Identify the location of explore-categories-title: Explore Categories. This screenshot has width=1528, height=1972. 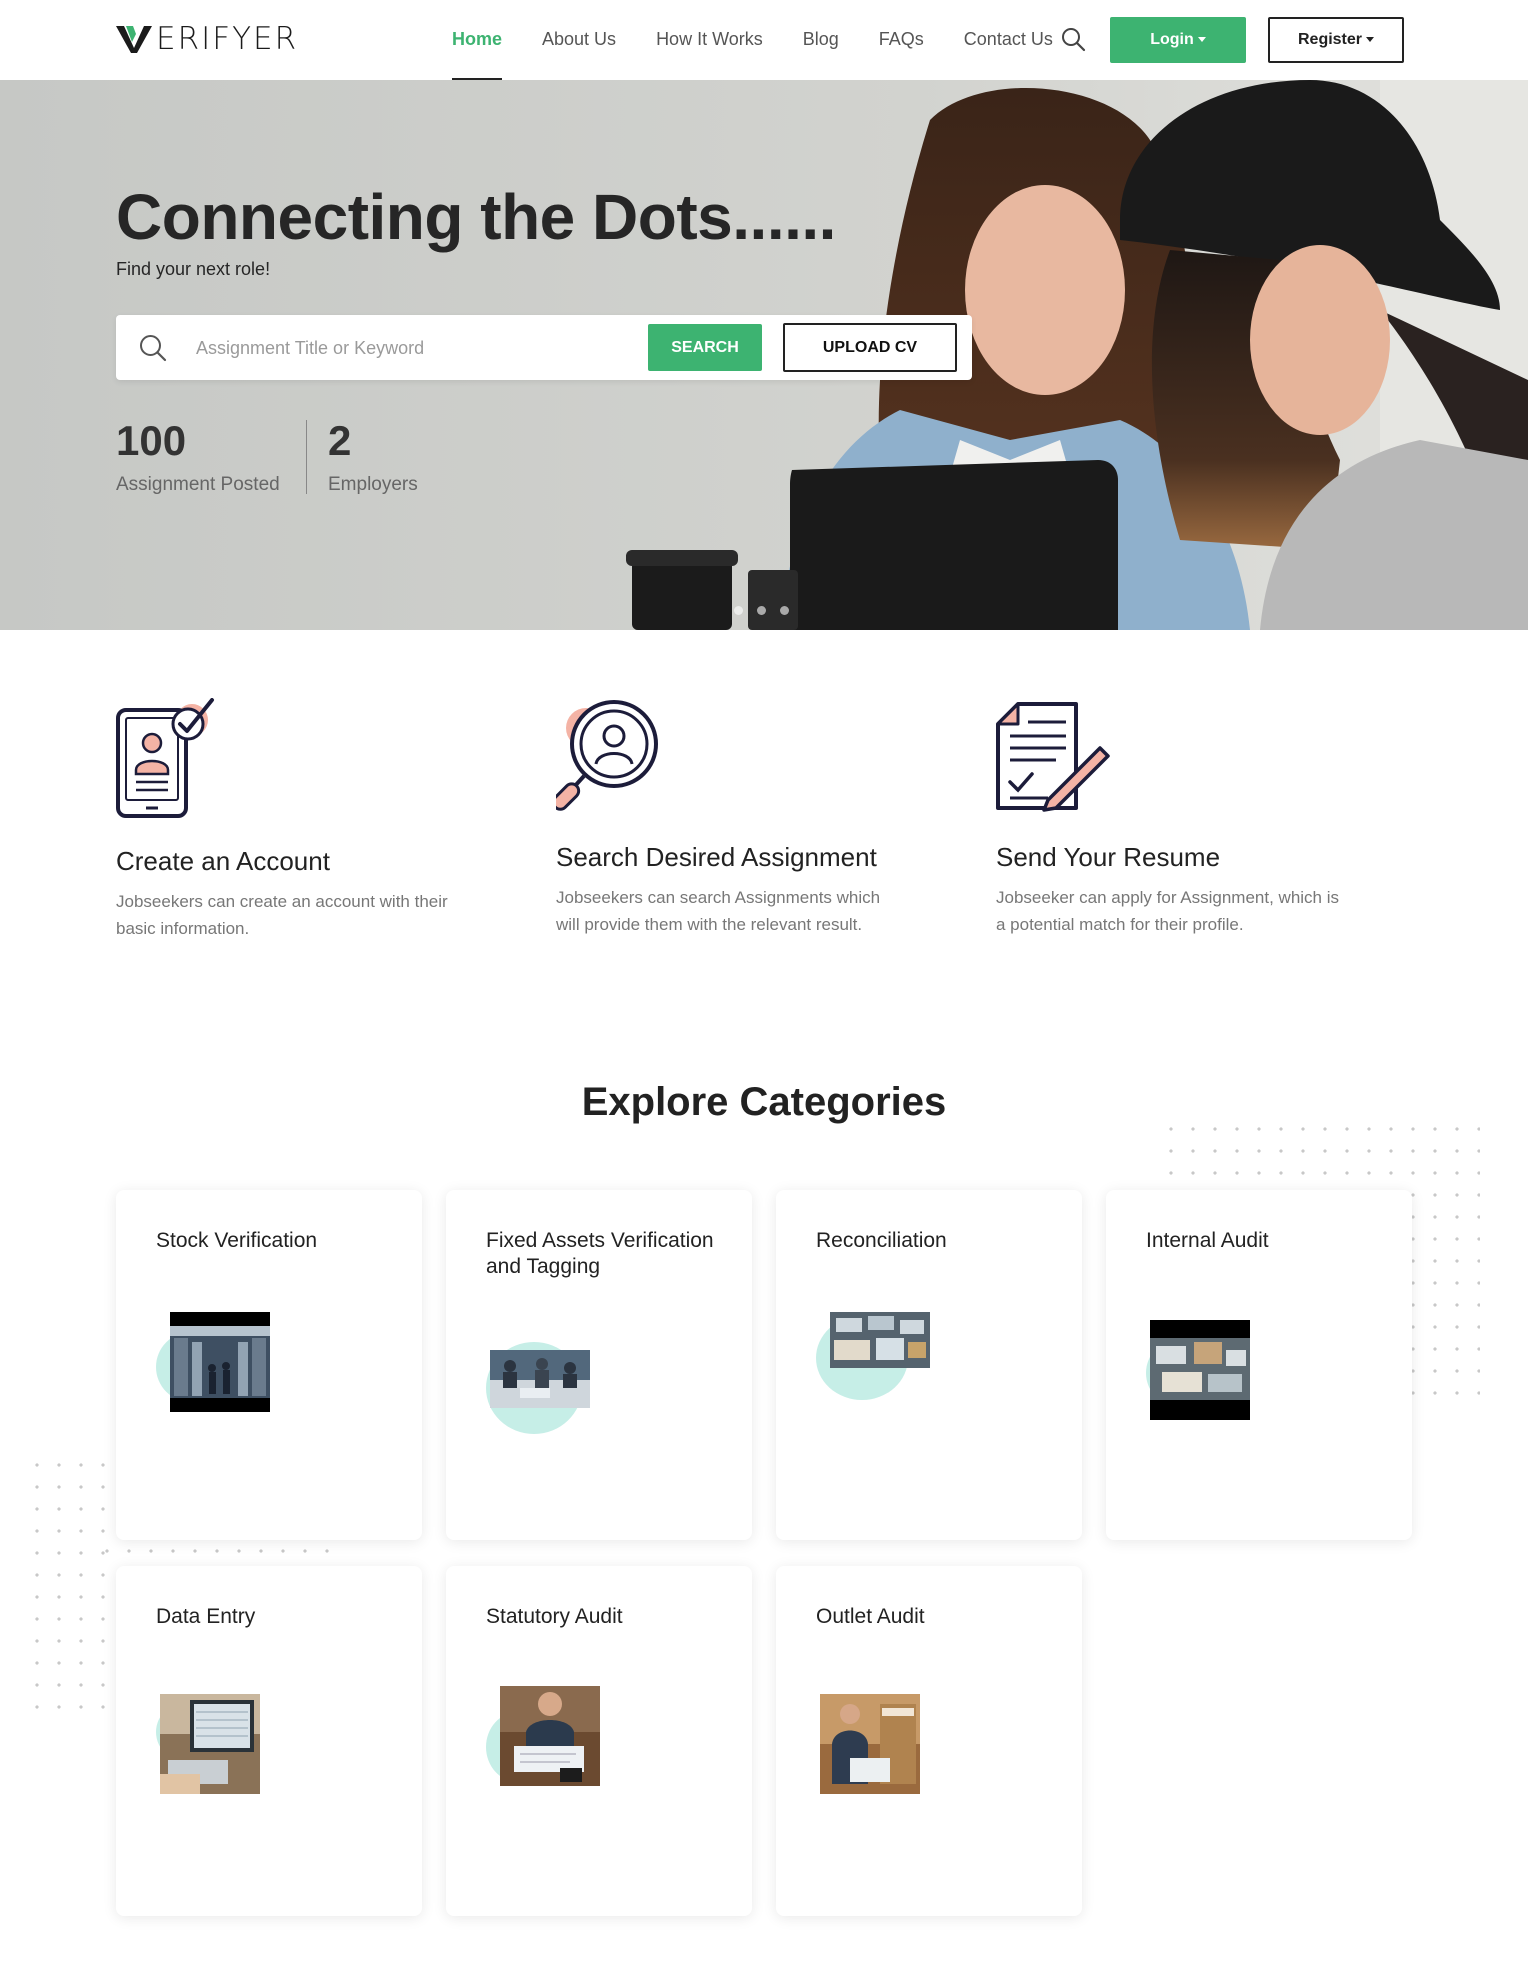
(764, 1106).